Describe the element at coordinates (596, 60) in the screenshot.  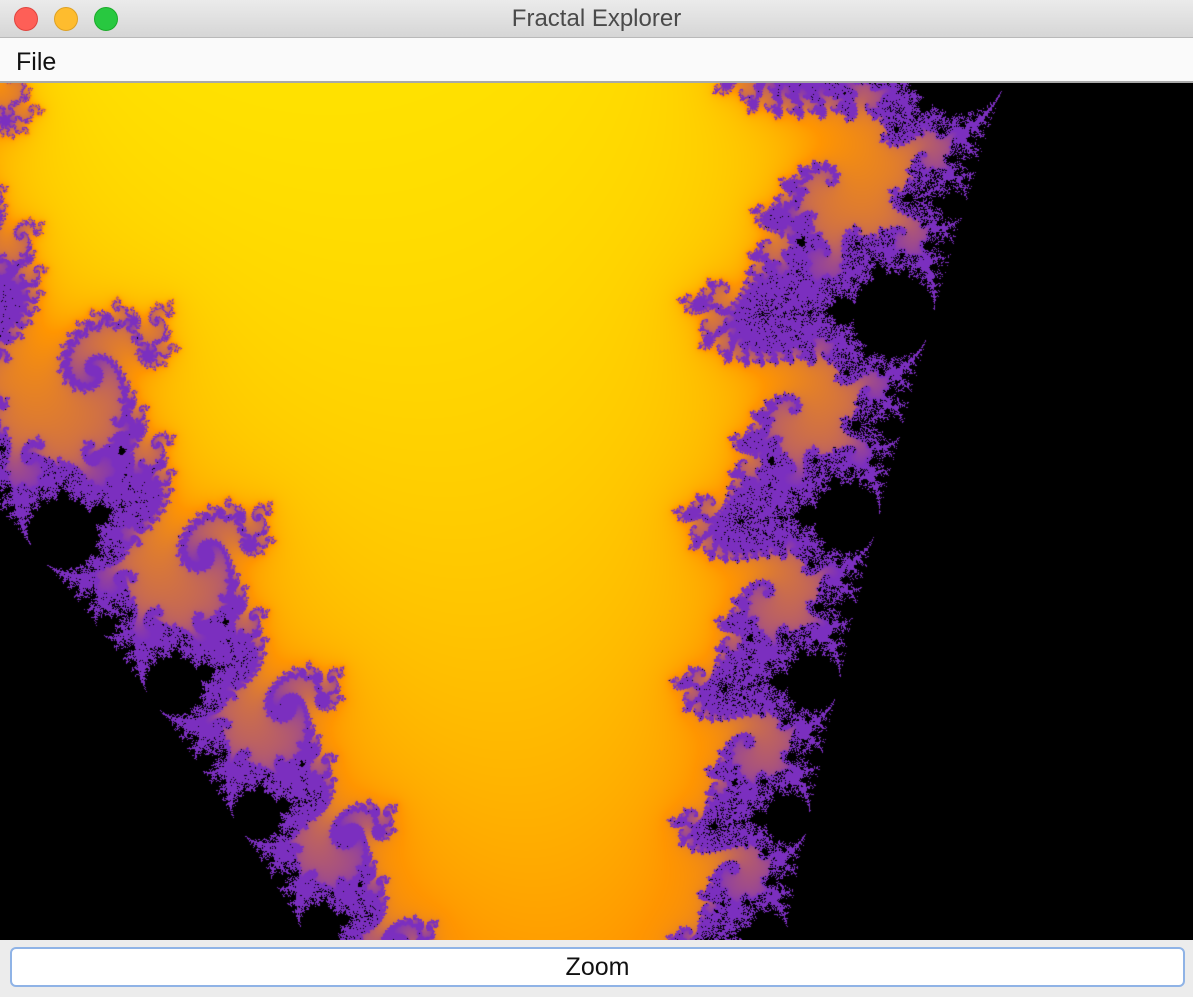
I see `menu-bar: File` at that location.